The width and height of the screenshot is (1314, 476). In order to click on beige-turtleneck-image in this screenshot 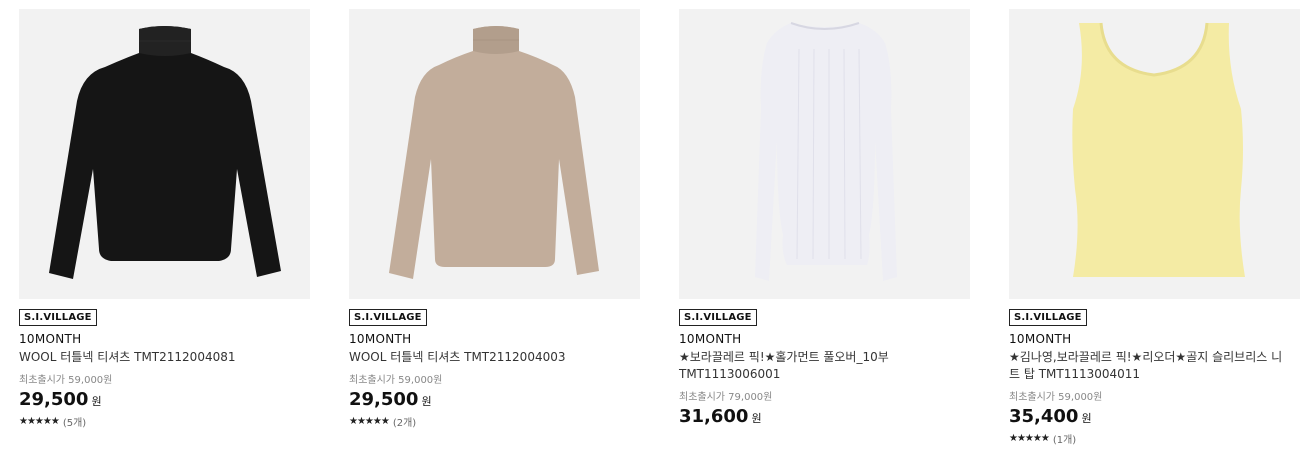, I will do `click(494, 152)`.